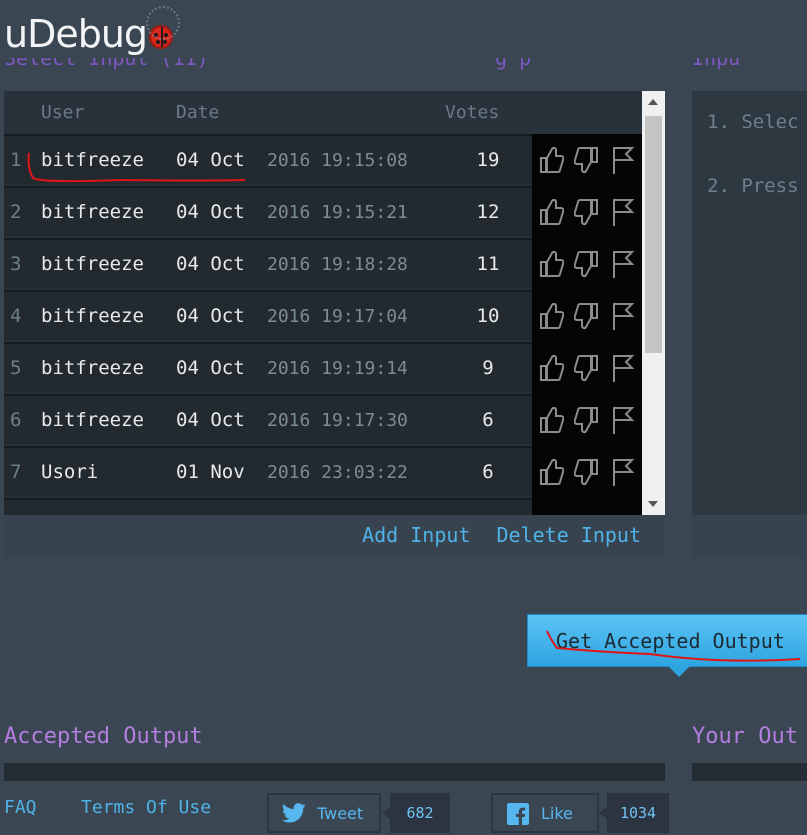  I want to click on add-input-link: Add Input, so click(416, 535).